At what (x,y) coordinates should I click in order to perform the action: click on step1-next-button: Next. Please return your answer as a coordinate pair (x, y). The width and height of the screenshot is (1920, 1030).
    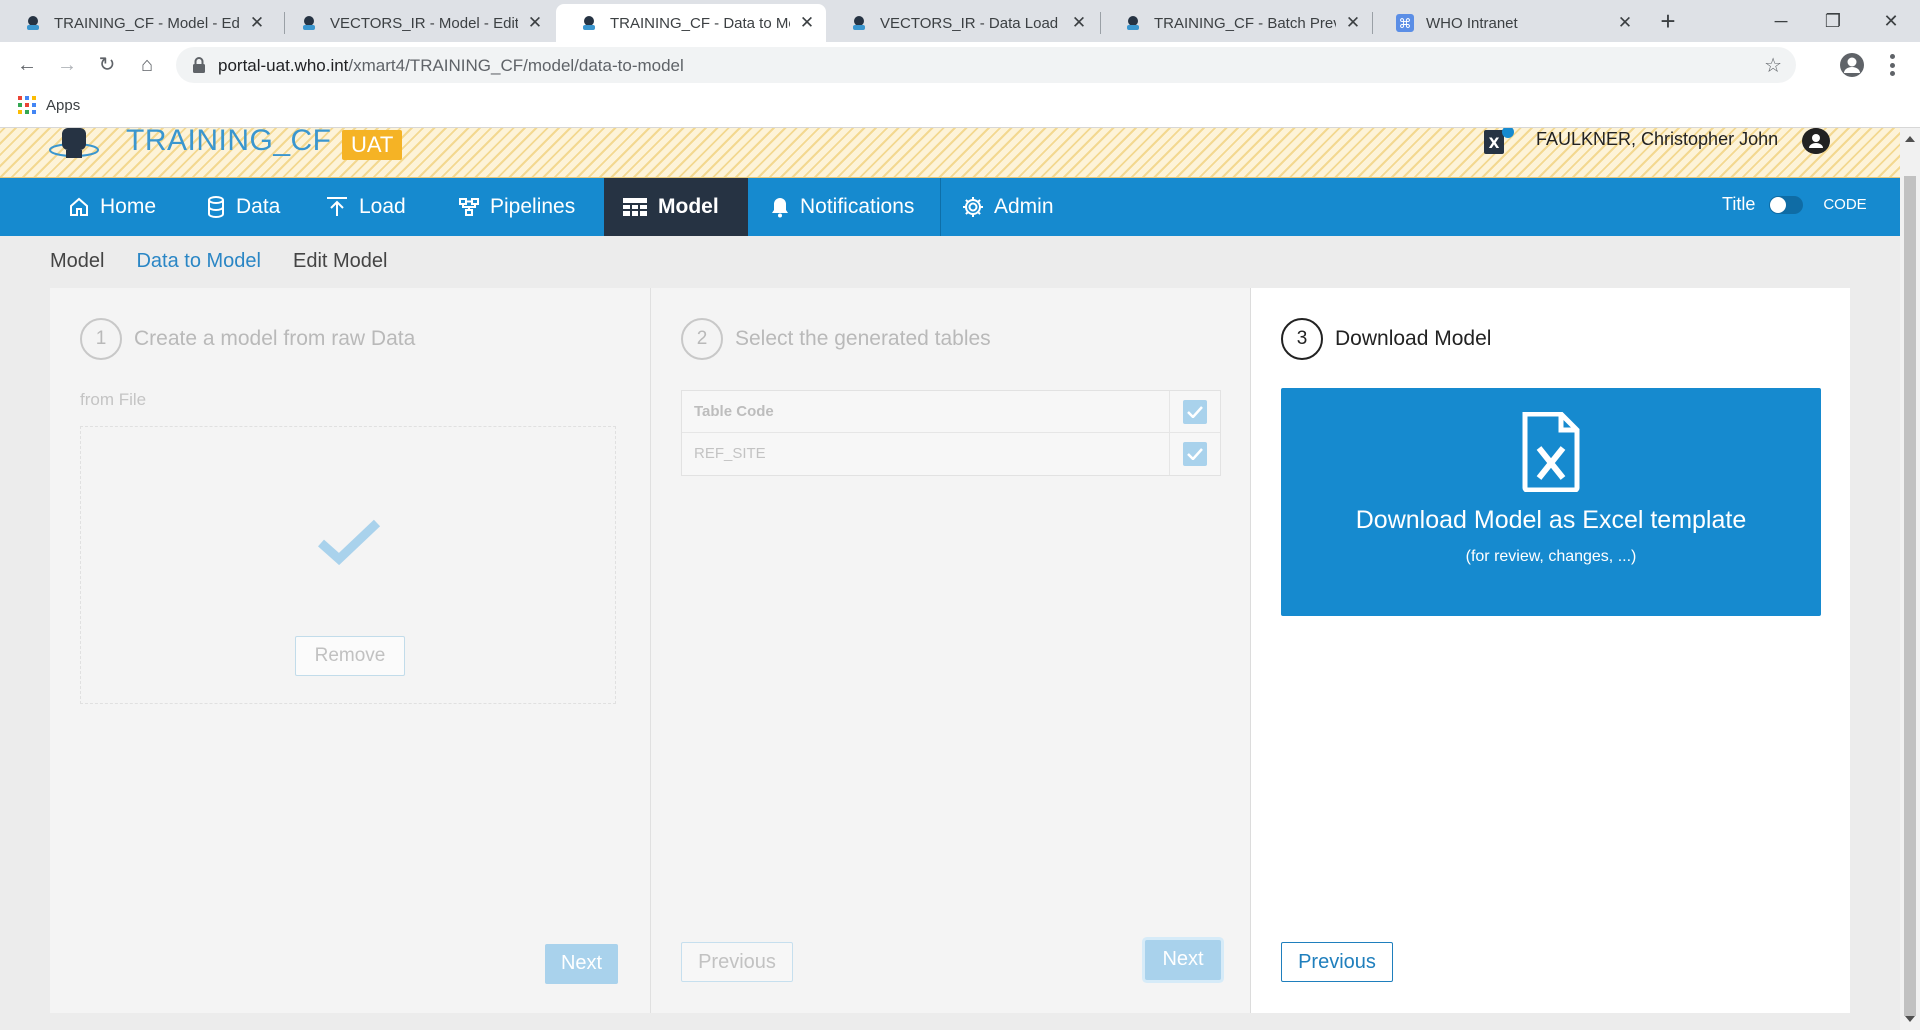
    Looking at the image, I should click on (581, 964).